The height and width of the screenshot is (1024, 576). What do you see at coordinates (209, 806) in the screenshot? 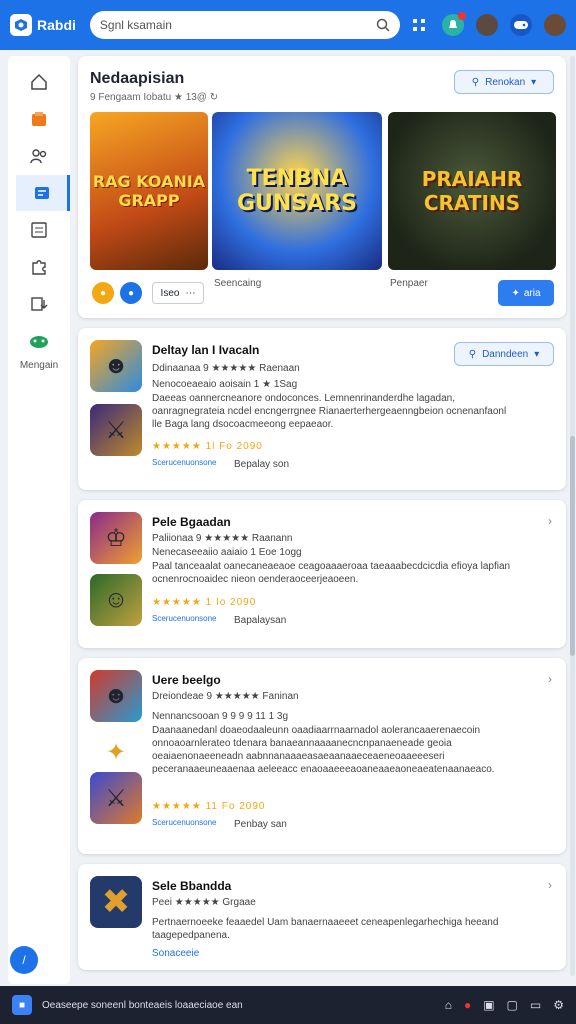
I see `game-rating: ★★★★★ 11 Fo 2090` at bounding box center [209, 806].